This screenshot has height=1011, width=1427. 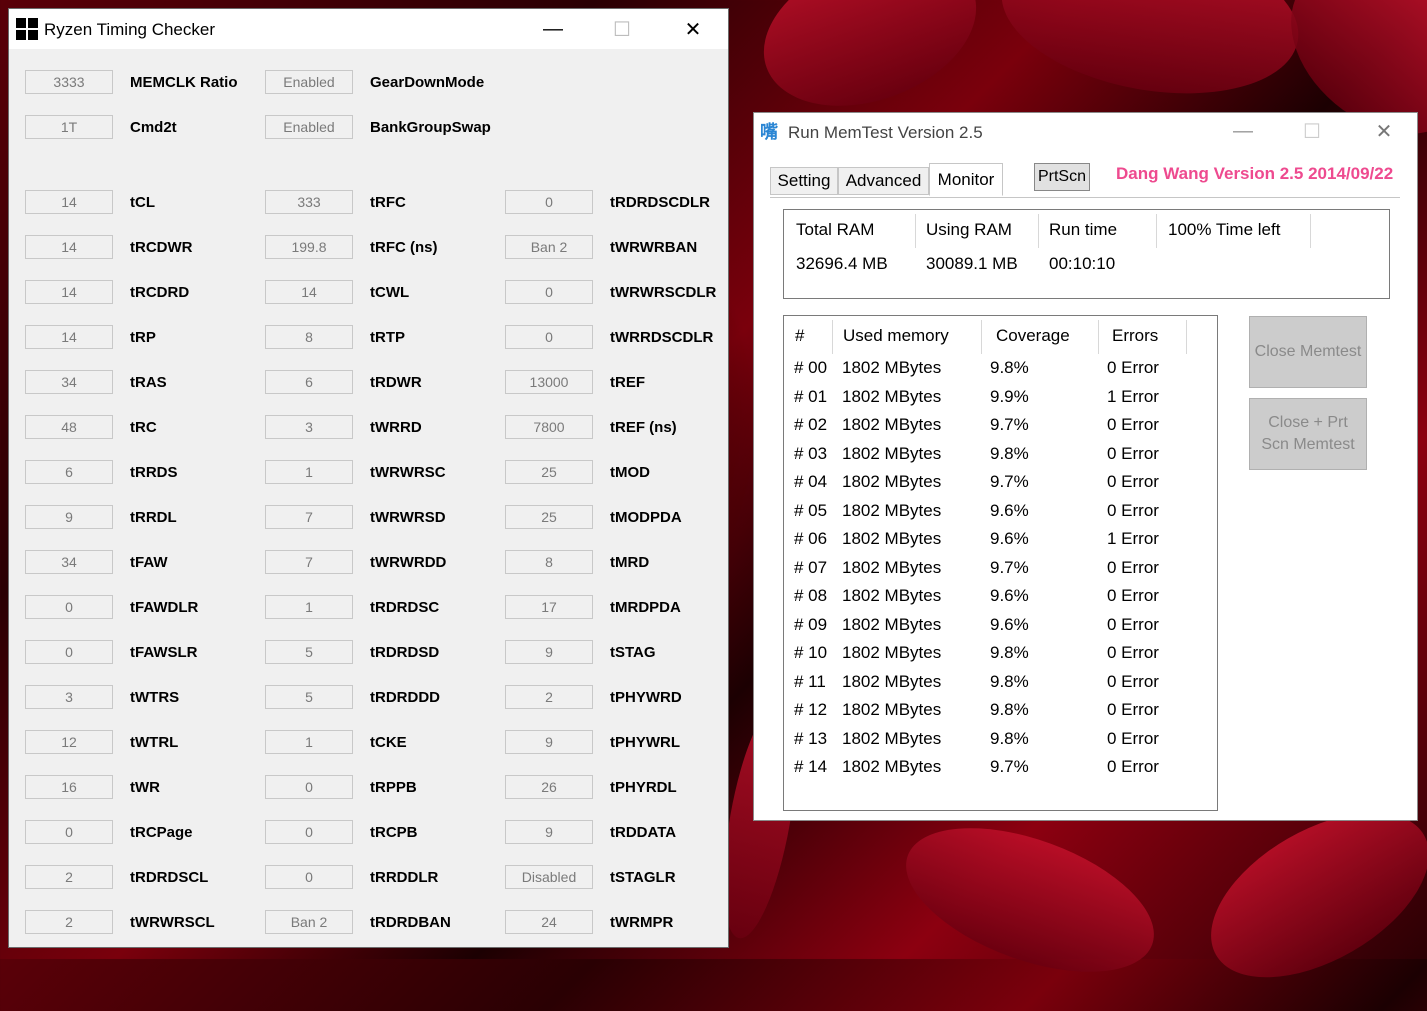 What do you see at coordinates (161, 832) in the screenshot?
I see `timing-label: tRCPage` at bounding box center [161, 832].